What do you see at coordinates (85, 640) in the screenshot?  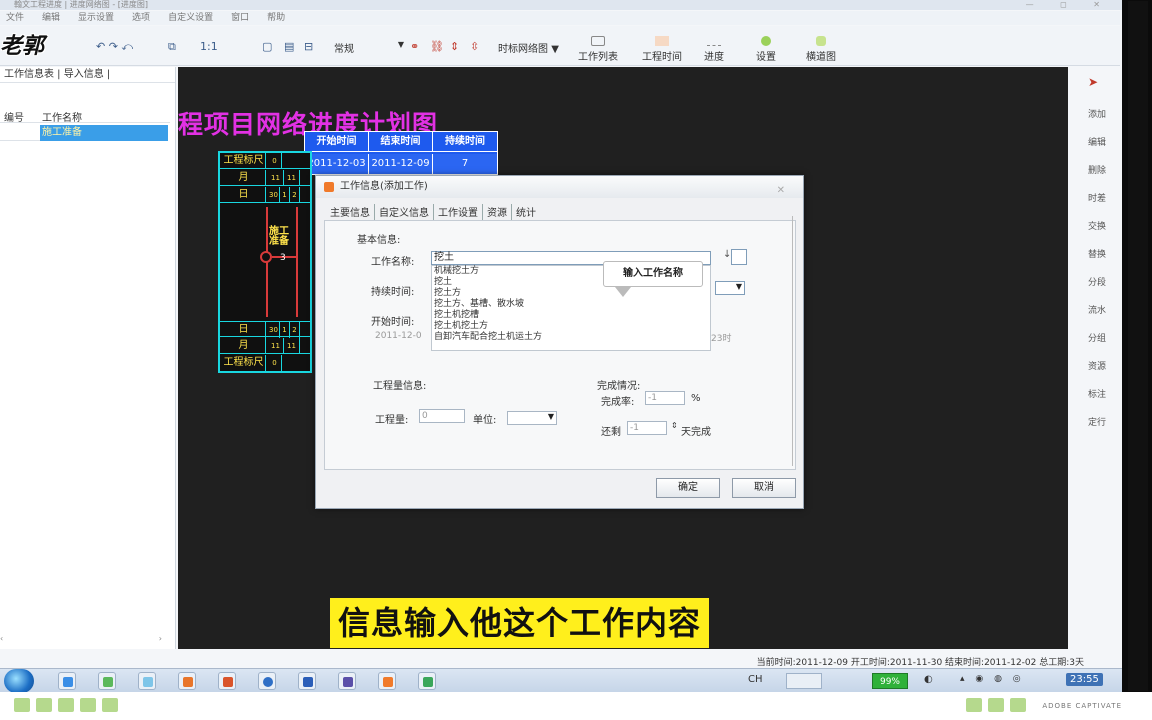 I see `left-panel-scrollbar: ‹ ›` at bounding box center [85, 640].